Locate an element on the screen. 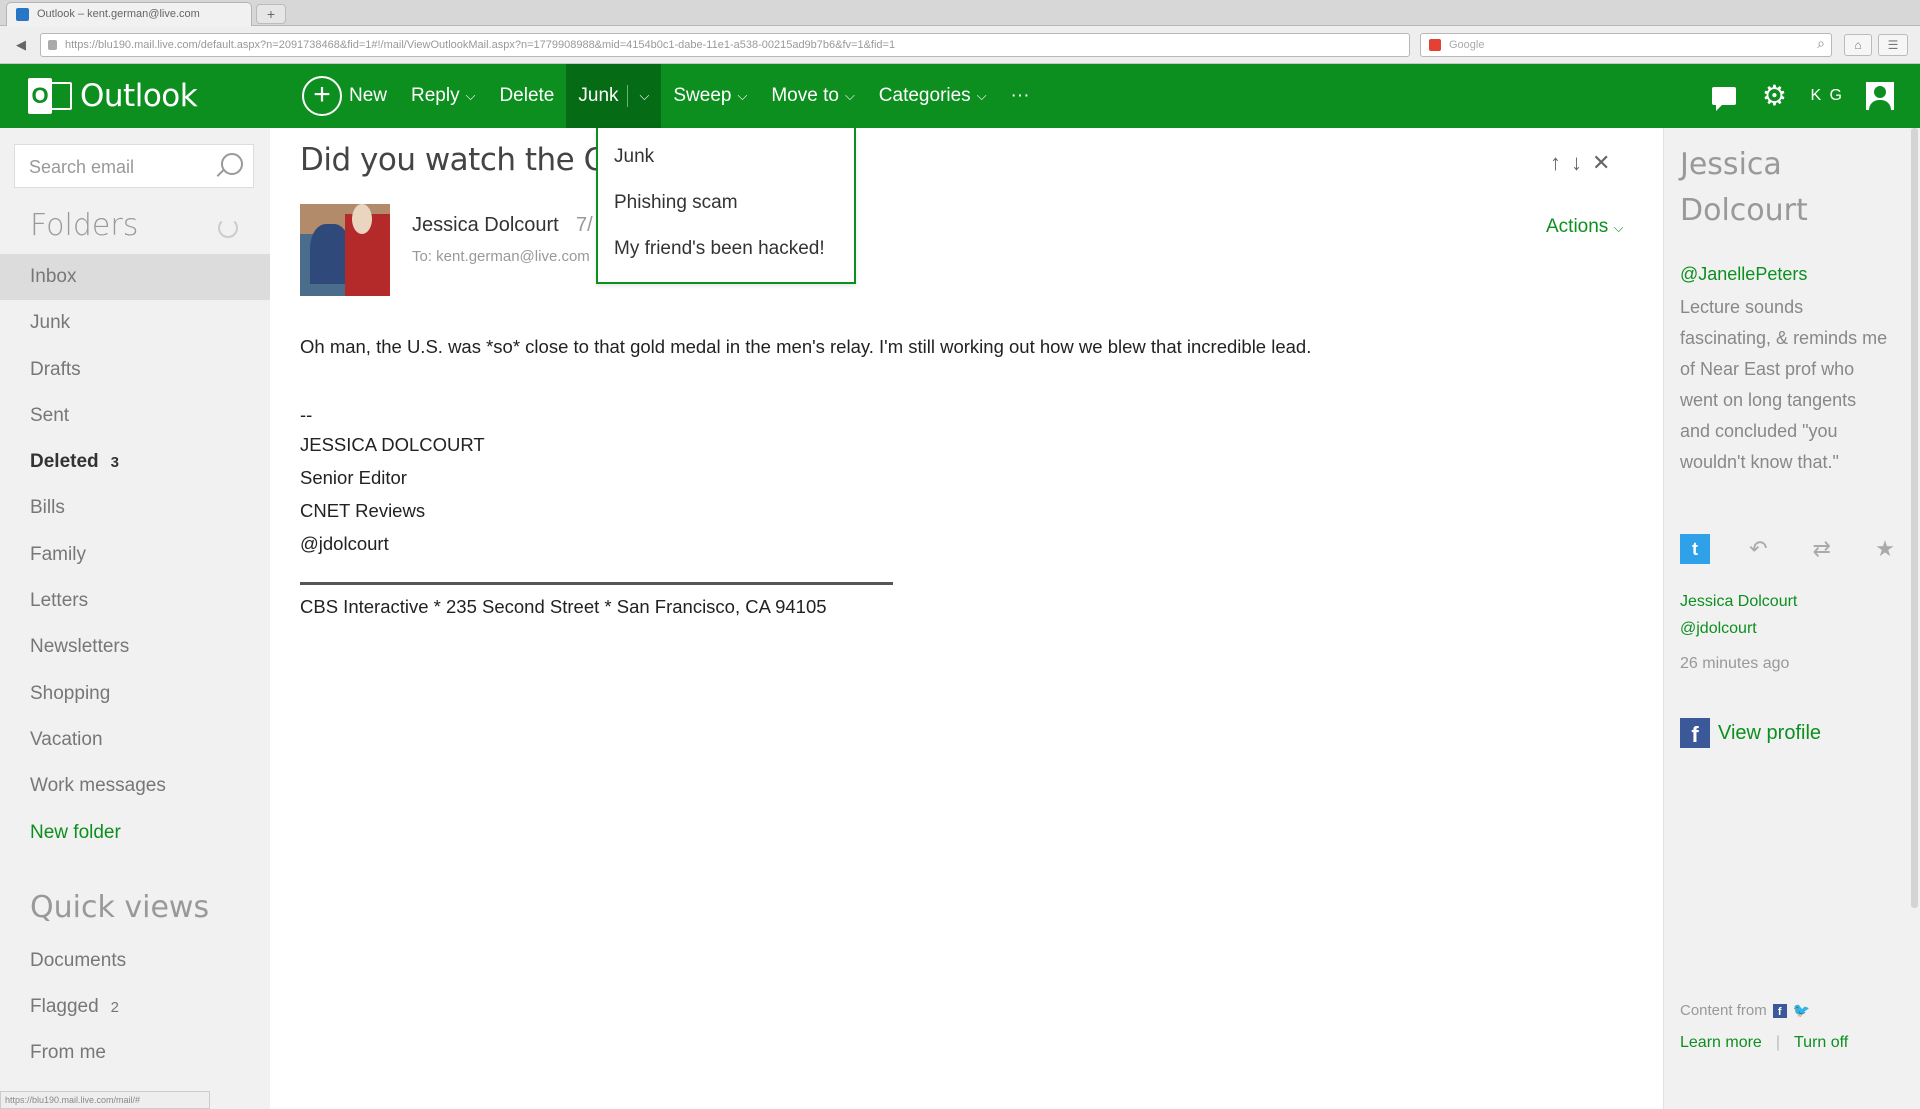  junk-button: Junk ⌵ is located at coordinates (614, 96).